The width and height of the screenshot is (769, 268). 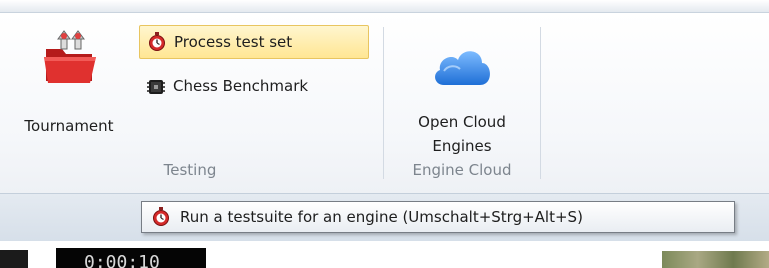 I want to click on image-thumbnail, so click(x=715, y=259).